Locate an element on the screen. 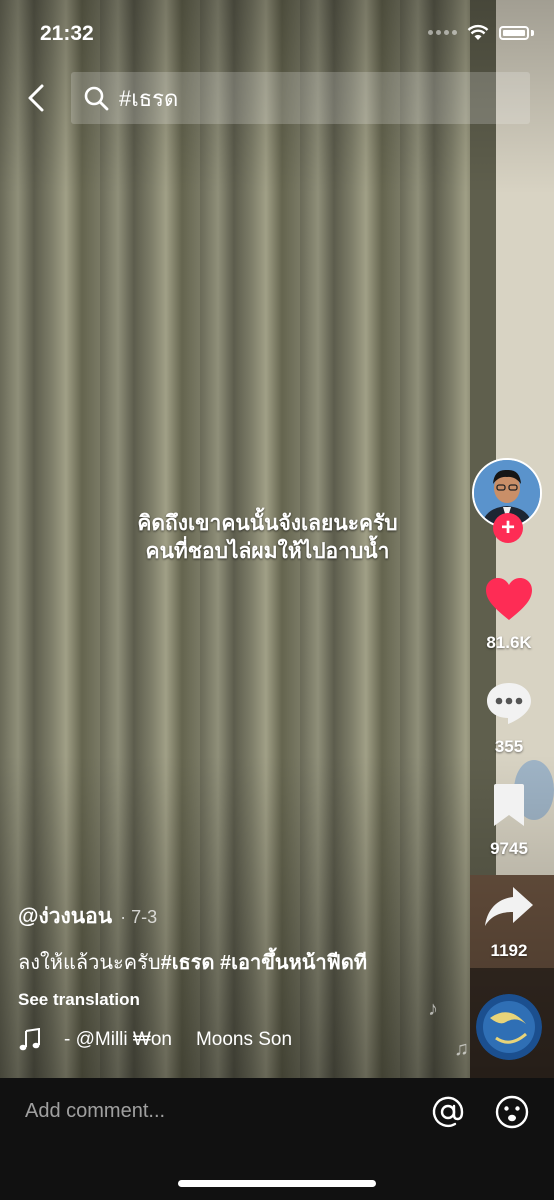  back-button is located at coordinates (36, 98).